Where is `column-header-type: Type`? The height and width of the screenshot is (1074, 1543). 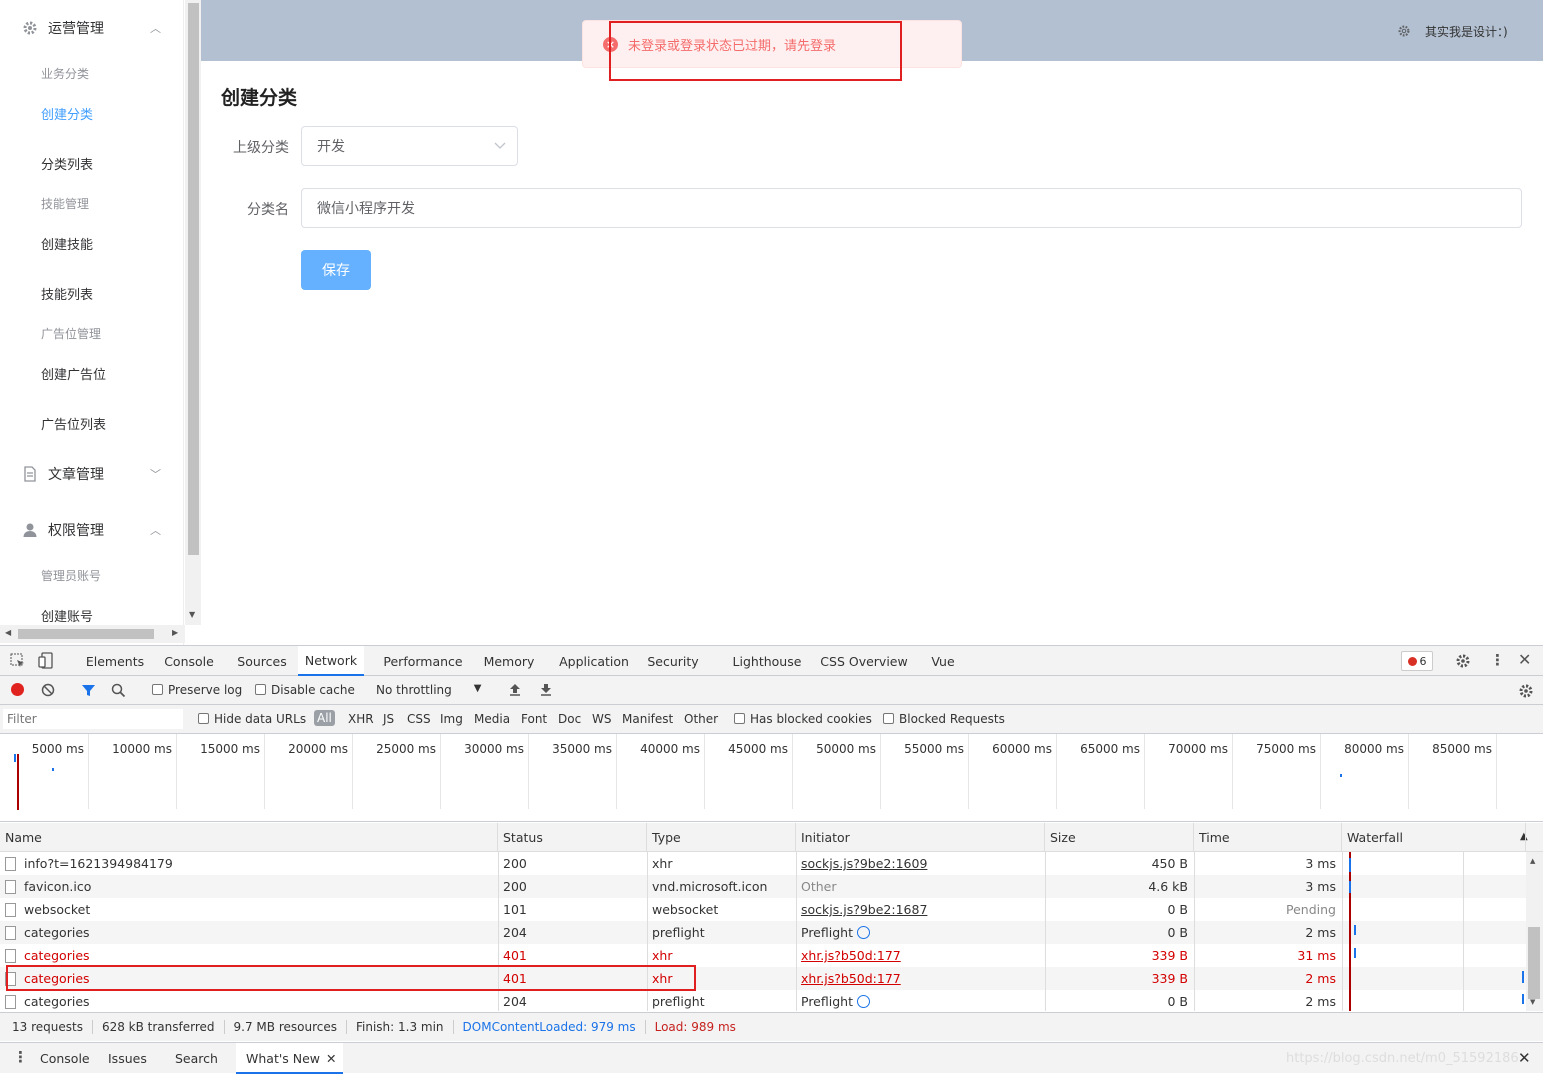
column-header-type: Type is located at coordinates (721, 837).